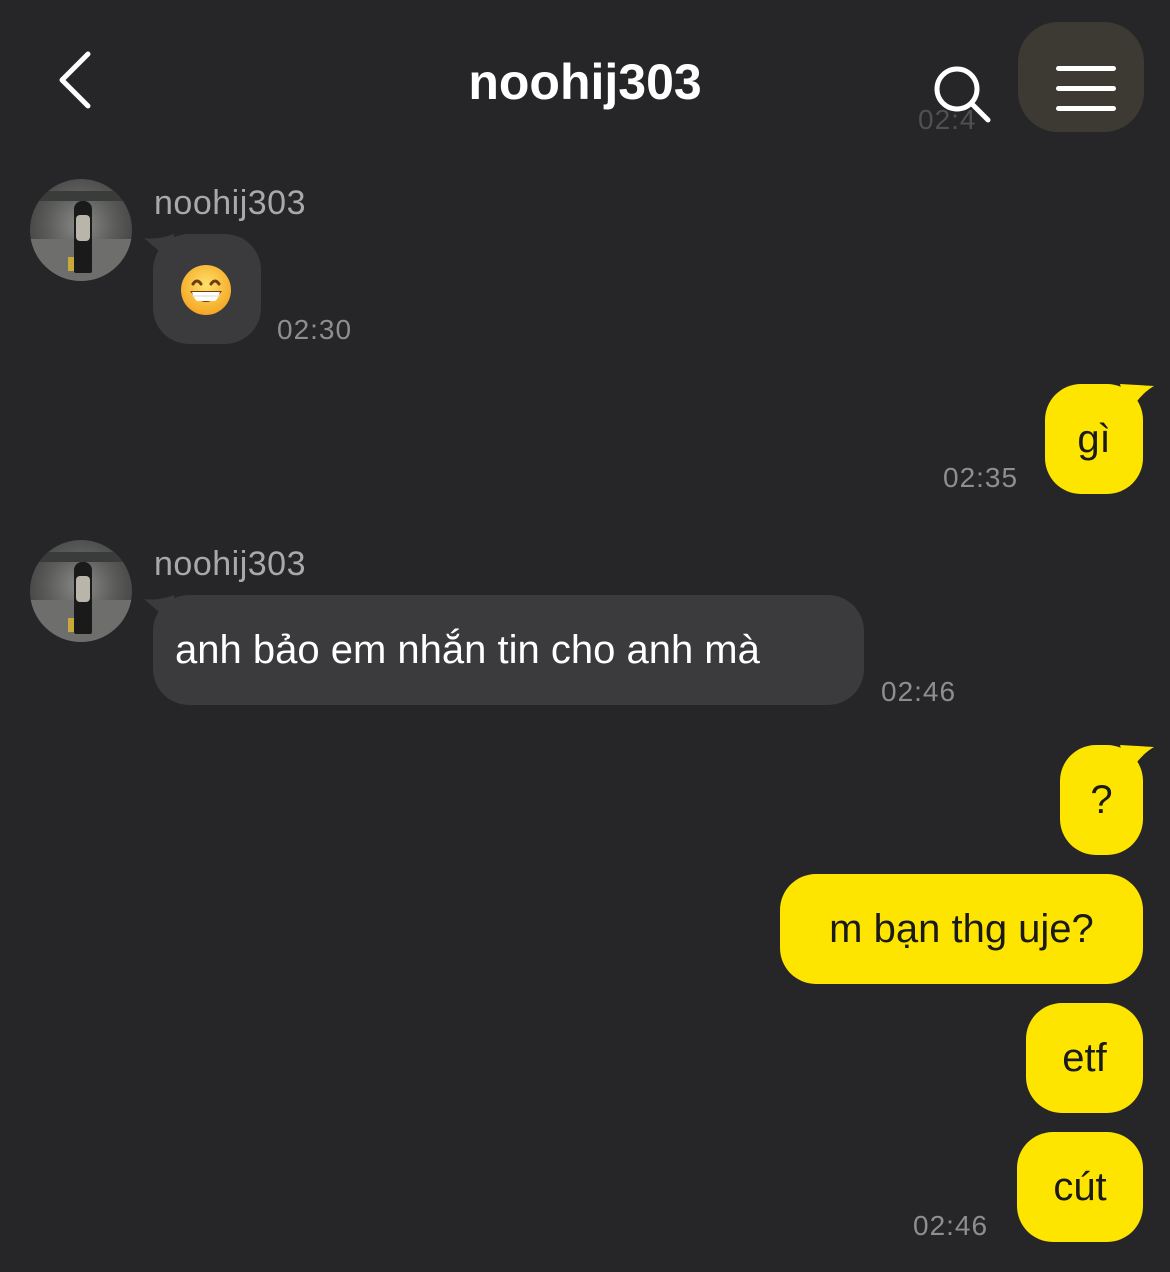 The width and height of the screenshot is (1170, 1272). I want to click on chat-title: noohij303, so click(585, 82).